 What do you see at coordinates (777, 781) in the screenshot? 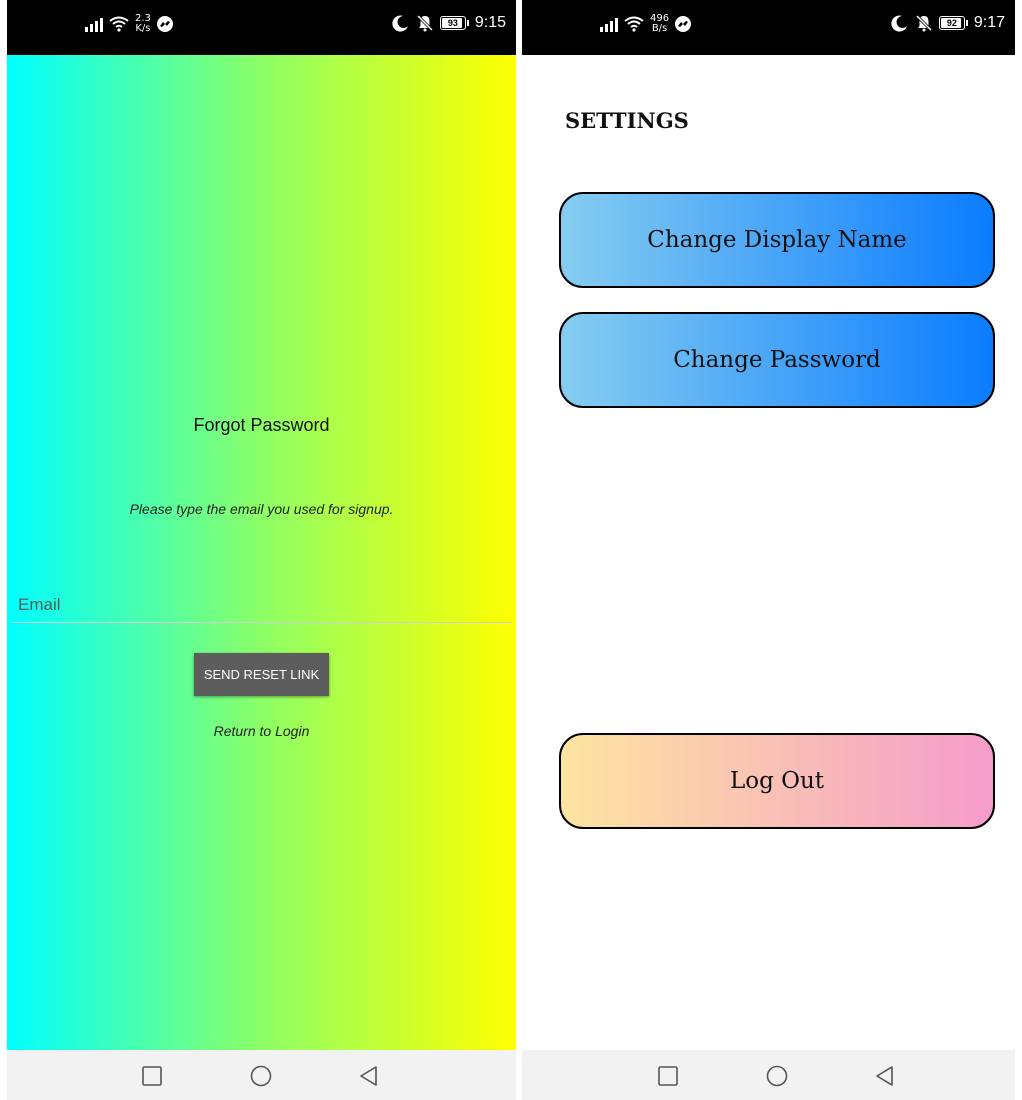
I see `log-out-button: Log Out` at bounding box center [777, 781].